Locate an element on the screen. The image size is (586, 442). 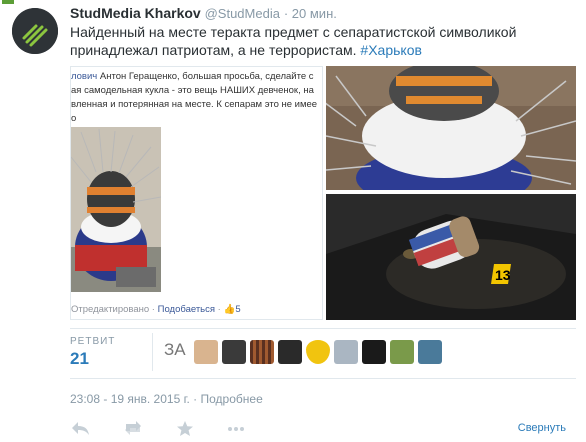
tweet-time: 20 мин. is located at coordinates (314, 13).